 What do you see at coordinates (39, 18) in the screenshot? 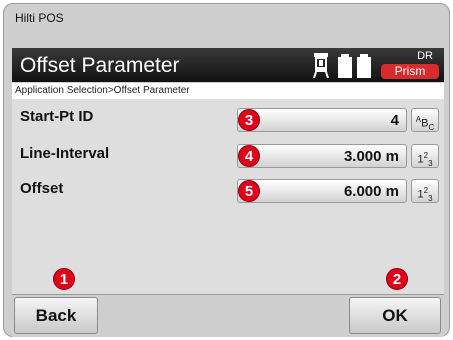
I see `app-title: Hilti POS` at bounding box center [39, 18].